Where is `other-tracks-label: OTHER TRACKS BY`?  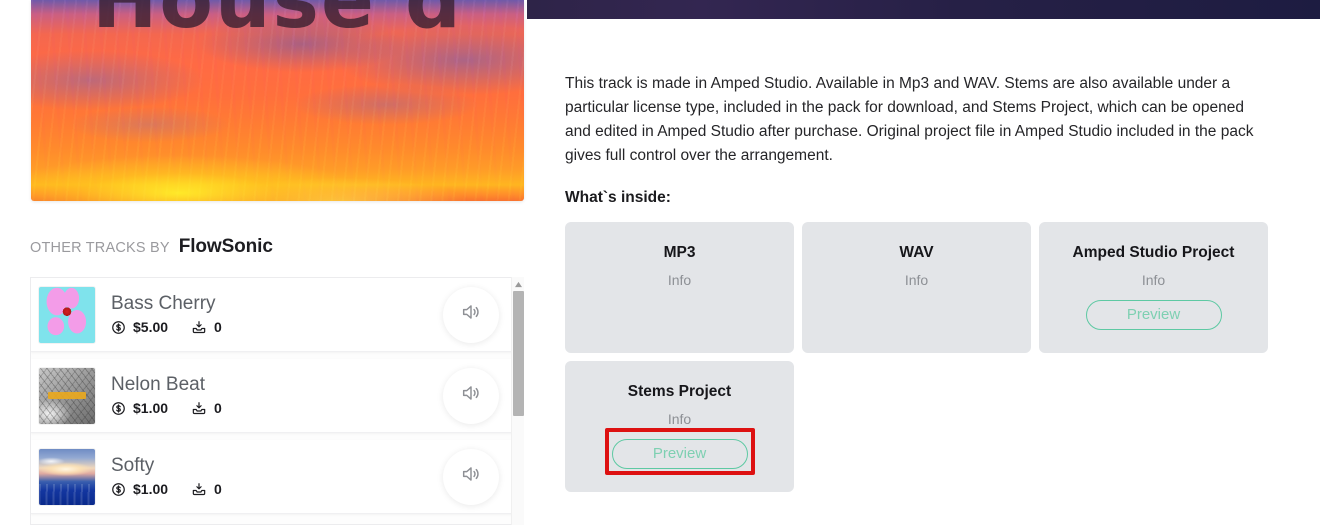 other-tracks-label: OTHER TRACKS BY is located at coordinates (100, 248).